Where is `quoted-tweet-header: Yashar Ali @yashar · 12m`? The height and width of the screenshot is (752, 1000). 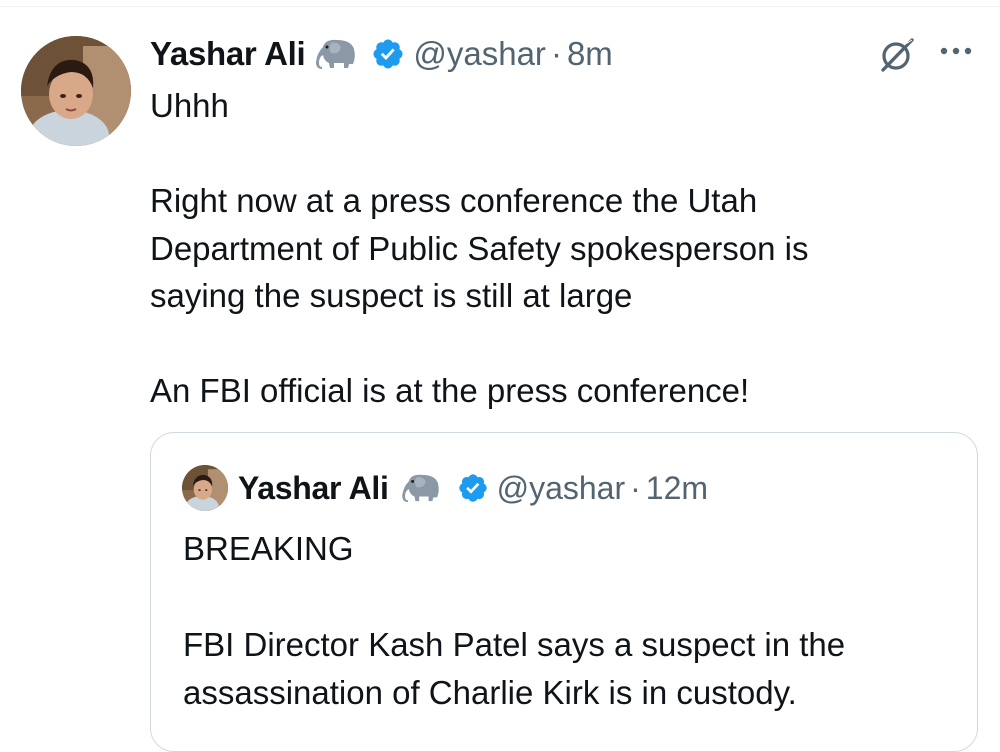 quoted-tweet-header: Yashar Ali @yashar · 12m is located at coordinates (473, 488).